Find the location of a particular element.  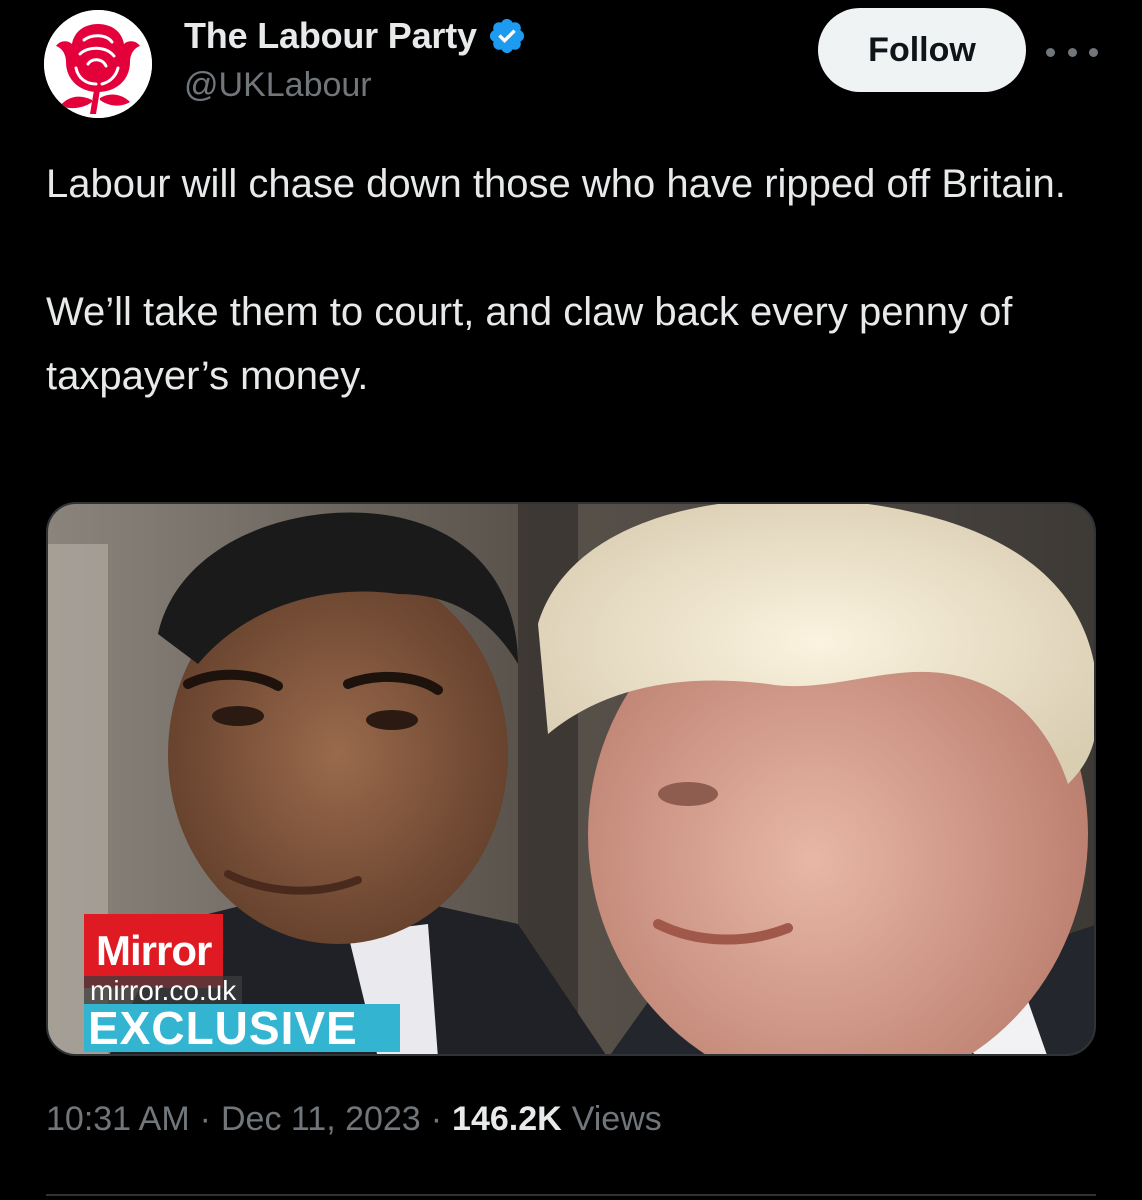

views-count: 146.2K is located at coordinates (507, 1119).